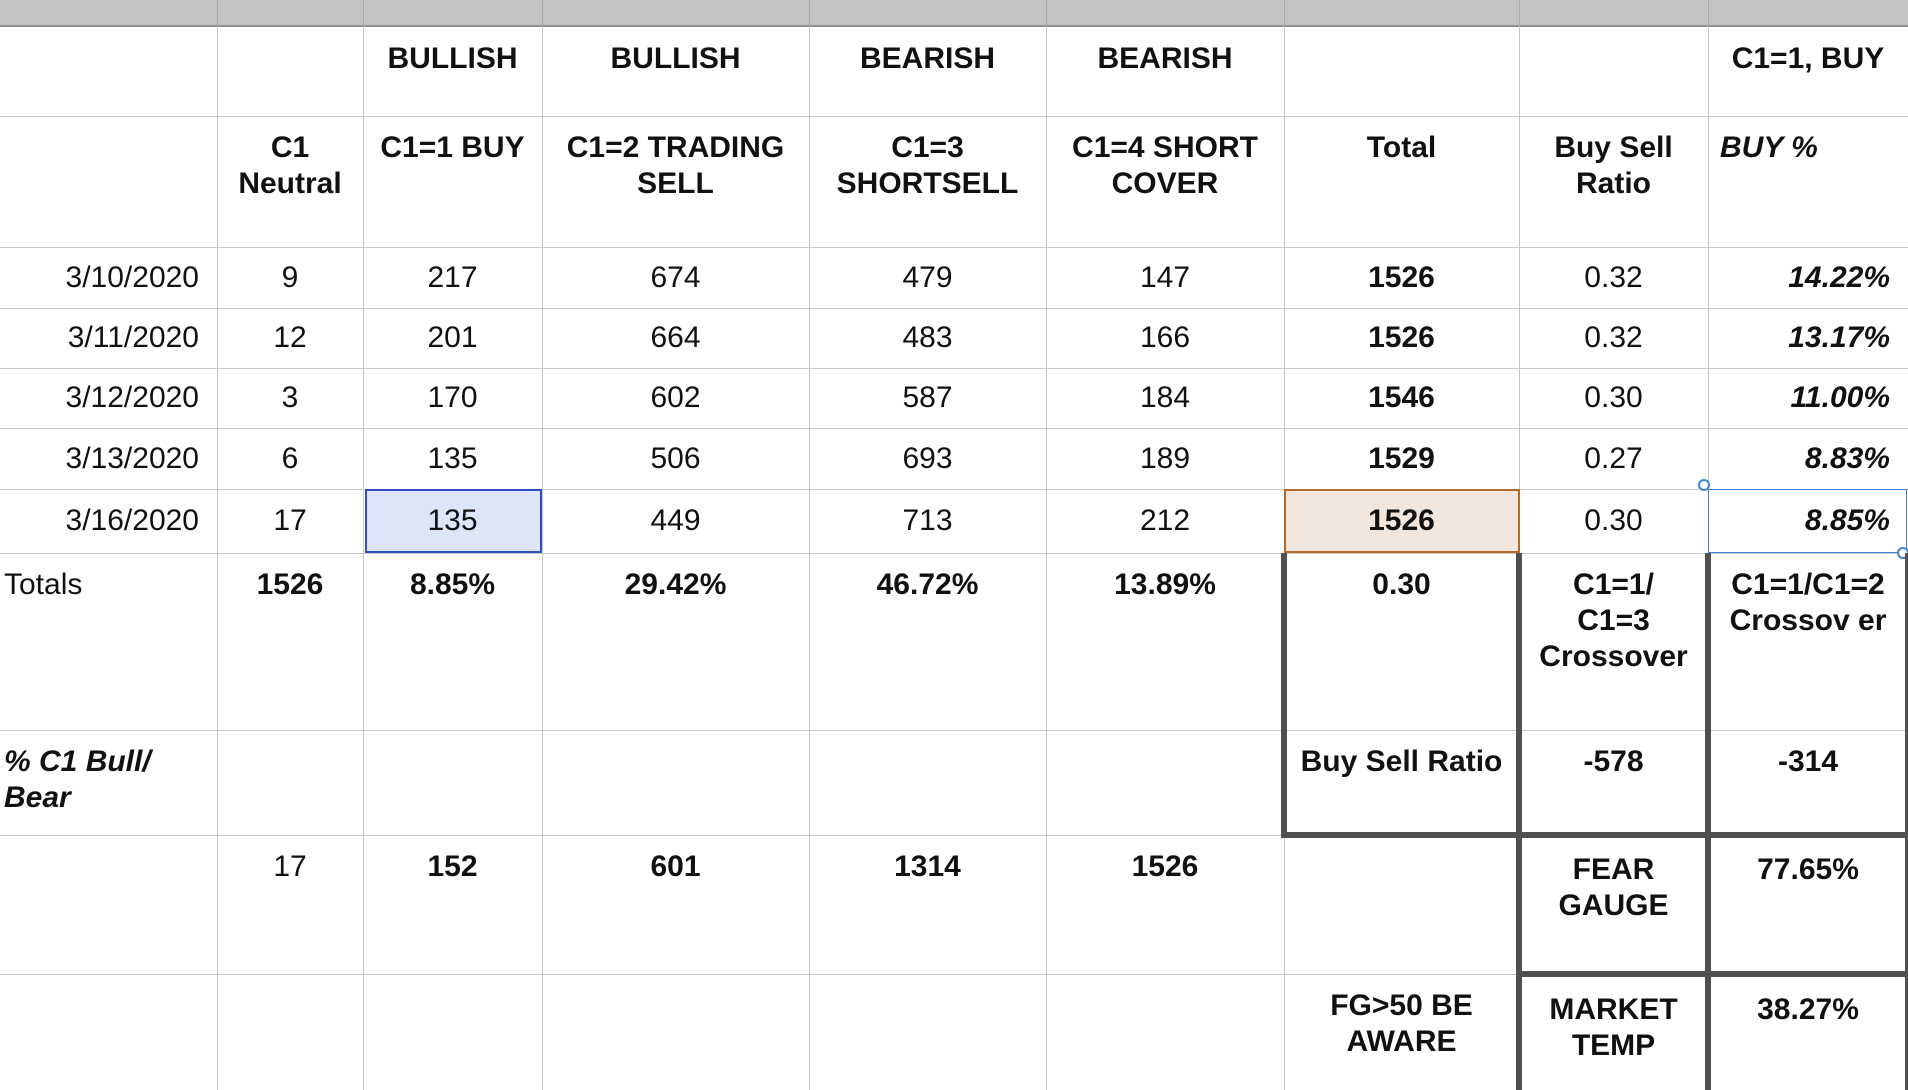 The width and height of the screenshot is (1908, 1090). Describe the element at coordinates (108, 641) in the screenshot. I see `totals-label: Totals` at that location.